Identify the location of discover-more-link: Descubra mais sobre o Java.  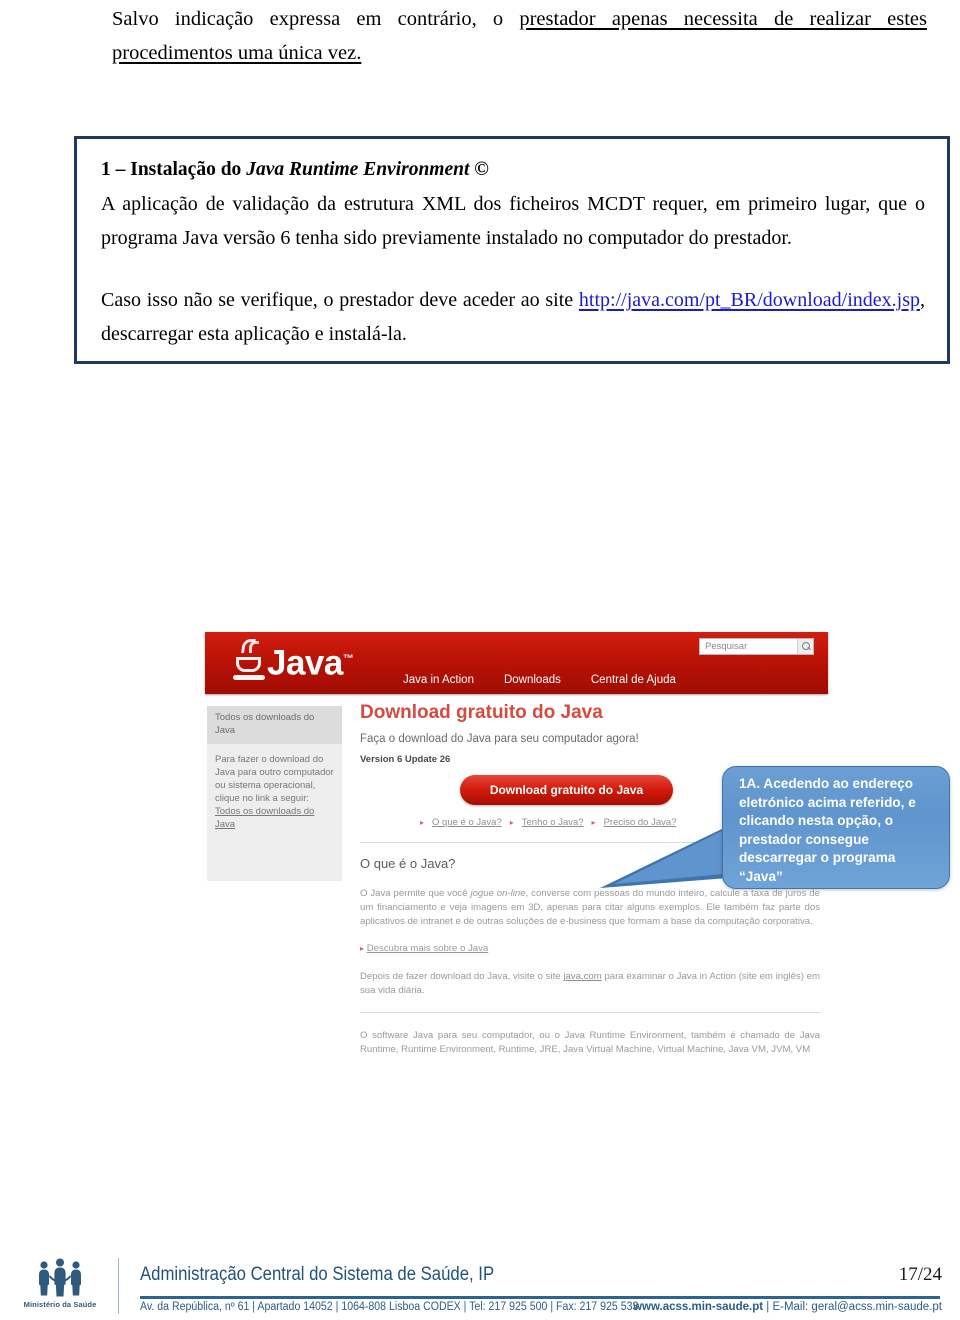
(428, 948).